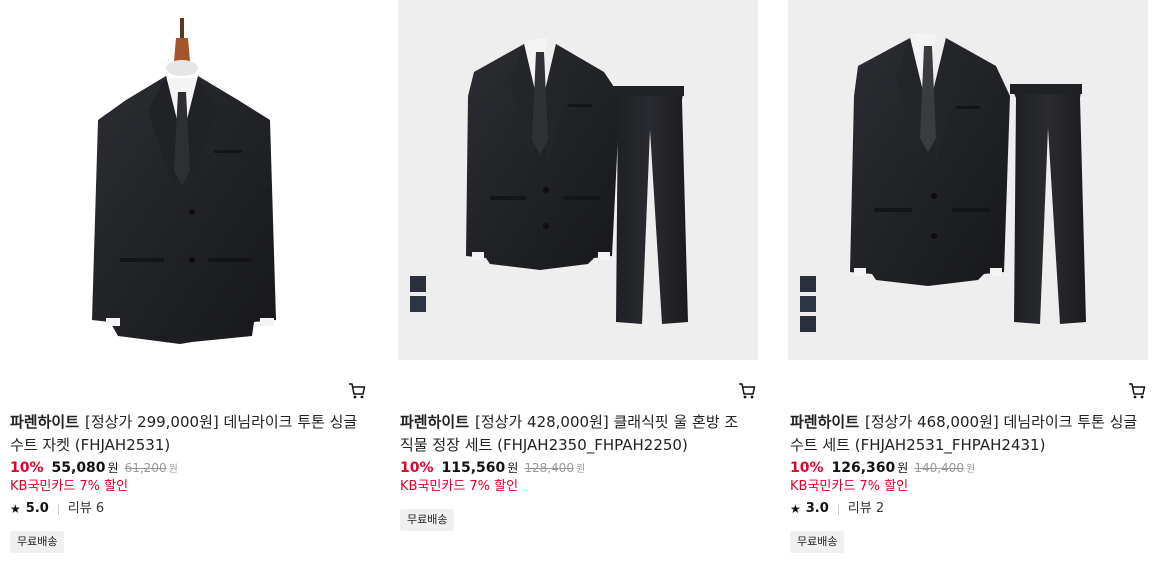  I want to click on price-row: 10% 126,360 원 140,400 원, so click(882, 469).